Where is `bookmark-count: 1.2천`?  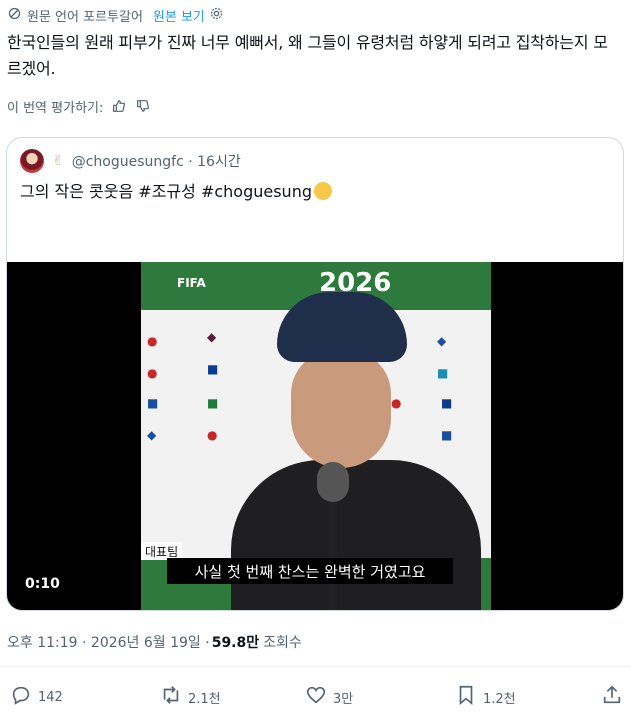
bookmark-count: 1.2천 is located at coordinates (499, 699).